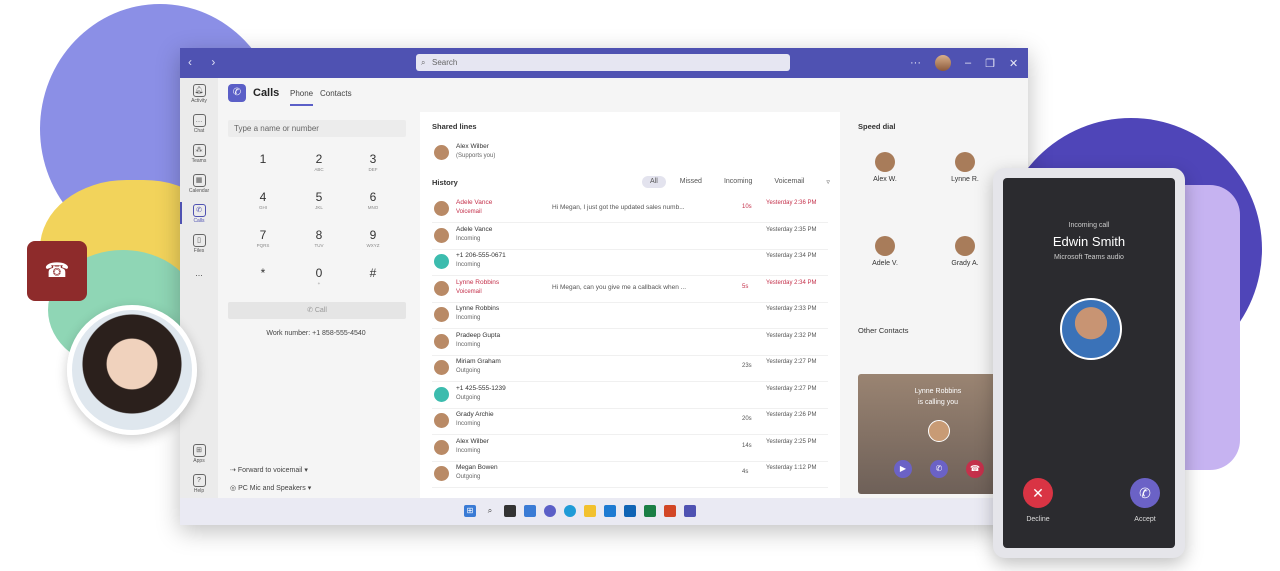 This screenshot has height=571, width=1280. What do you see at coordinates (199, 161) in the screenshot?
I see `rail-label: Teams` at bounding box center [199, 161].